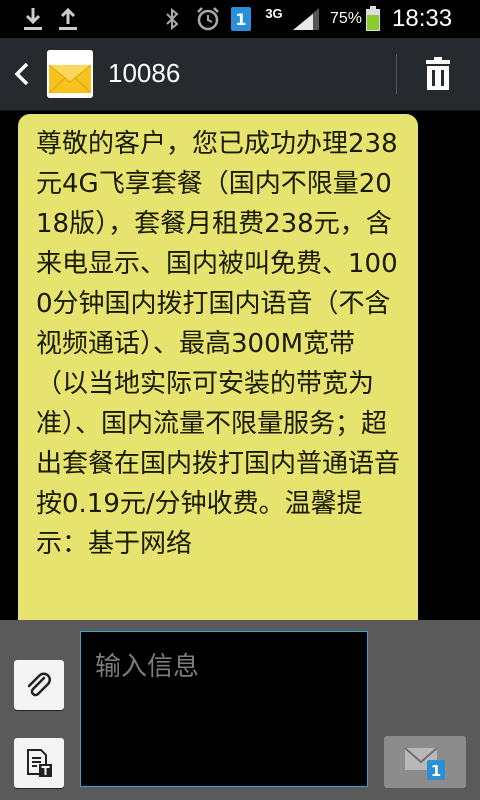  Describe the element at coordinates (33, 19) in the screenshot. I see `download-icon` at that location.